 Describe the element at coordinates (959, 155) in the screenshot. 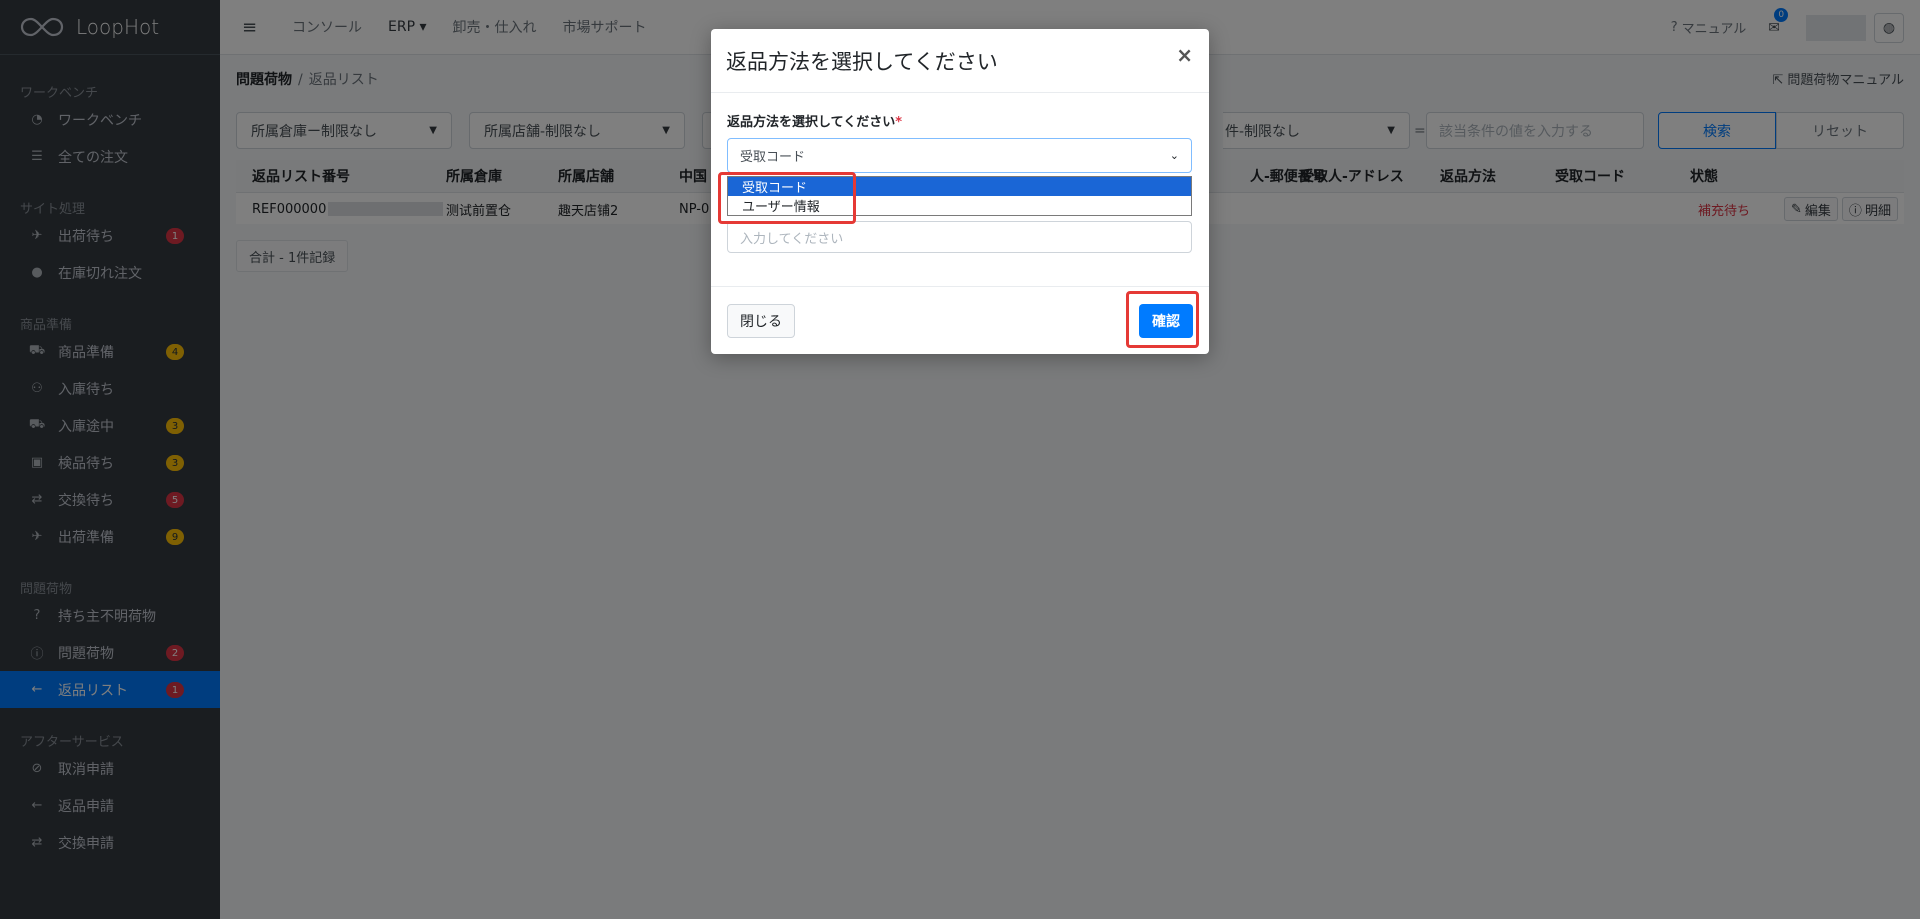

I see `return-method-select: 受取コード ⌄` at that location.